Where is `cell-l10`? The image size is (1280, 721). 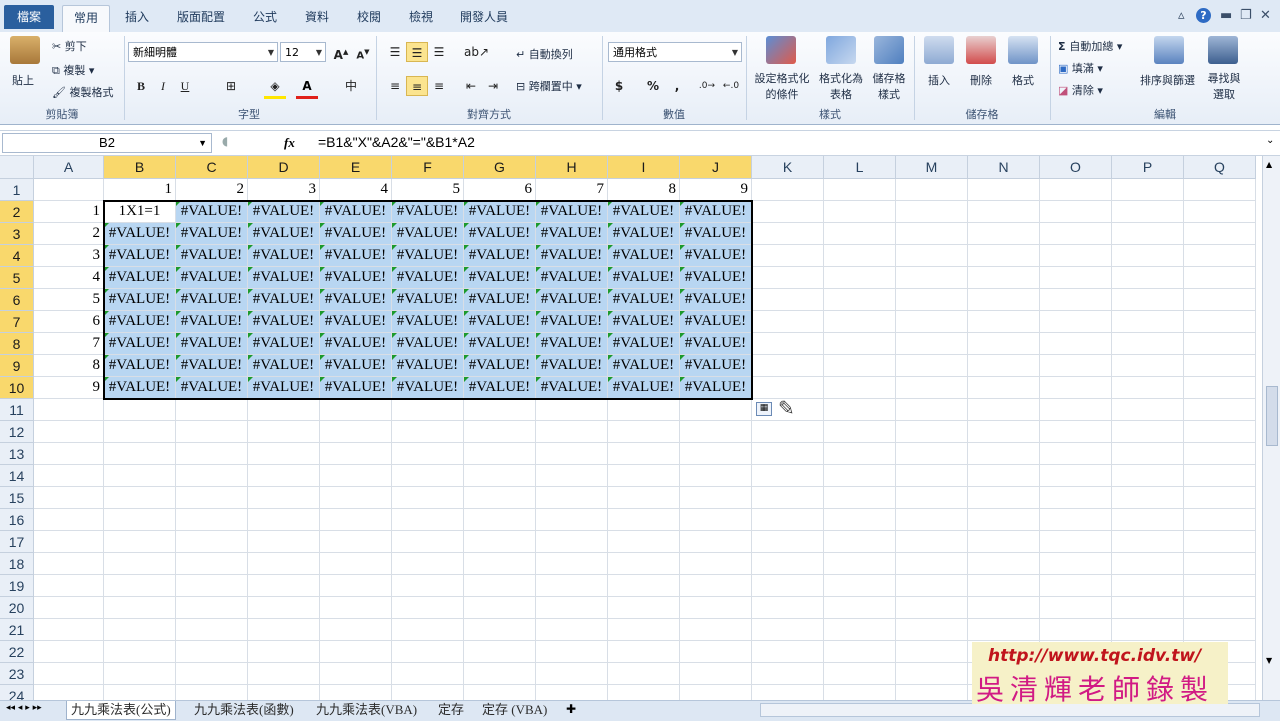 cell-l10 is located at coordinates (860, 388).